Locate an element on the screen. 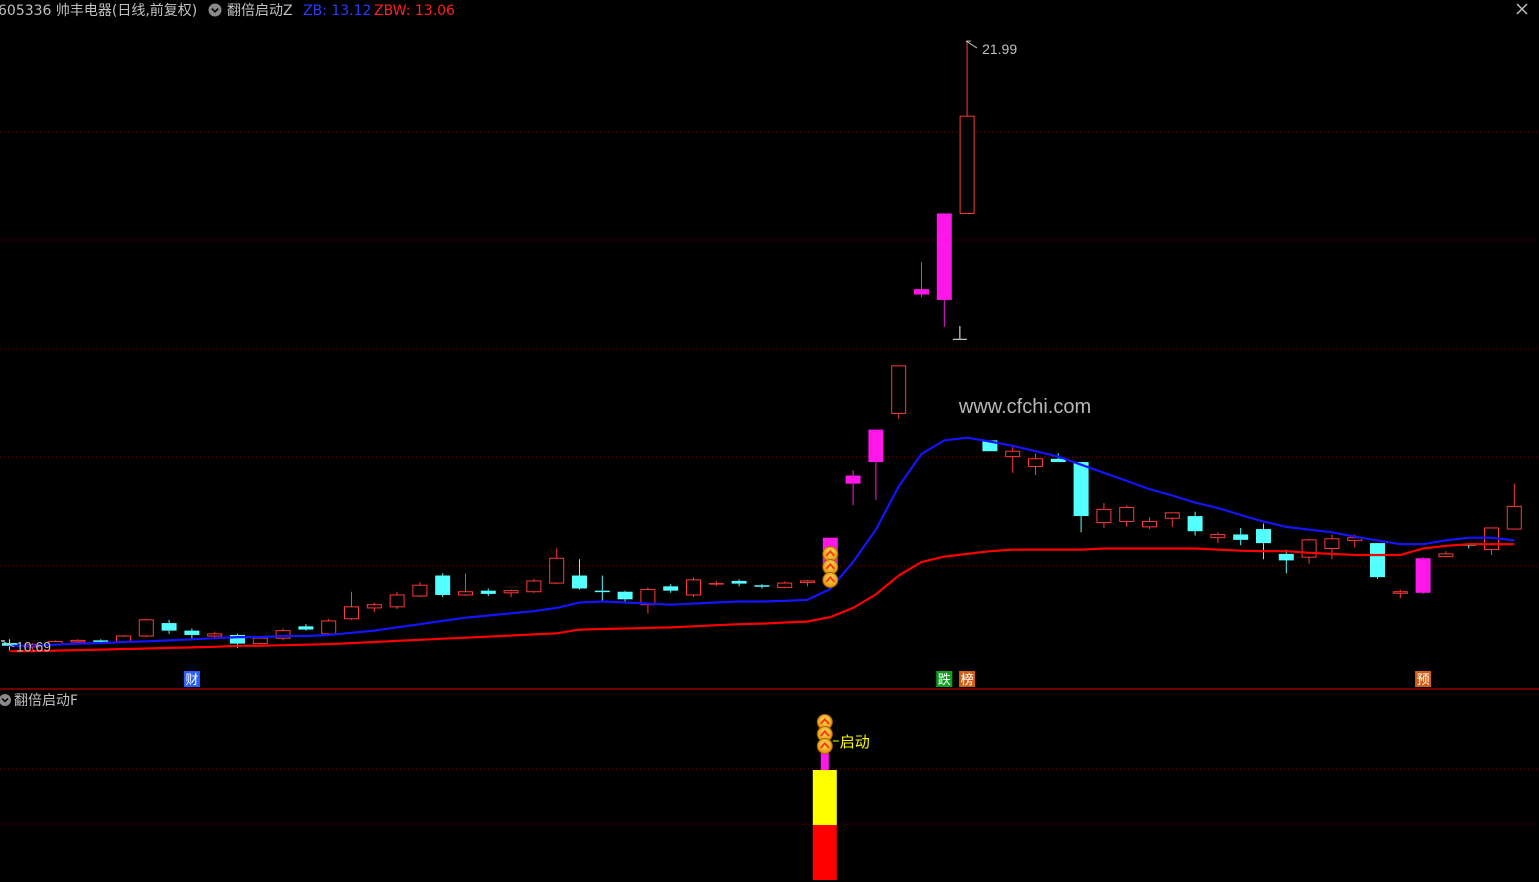 Image resolution: width=1539 pixels, height=882 pixels. sub-settings-icon is located at coordinates (5, 700).